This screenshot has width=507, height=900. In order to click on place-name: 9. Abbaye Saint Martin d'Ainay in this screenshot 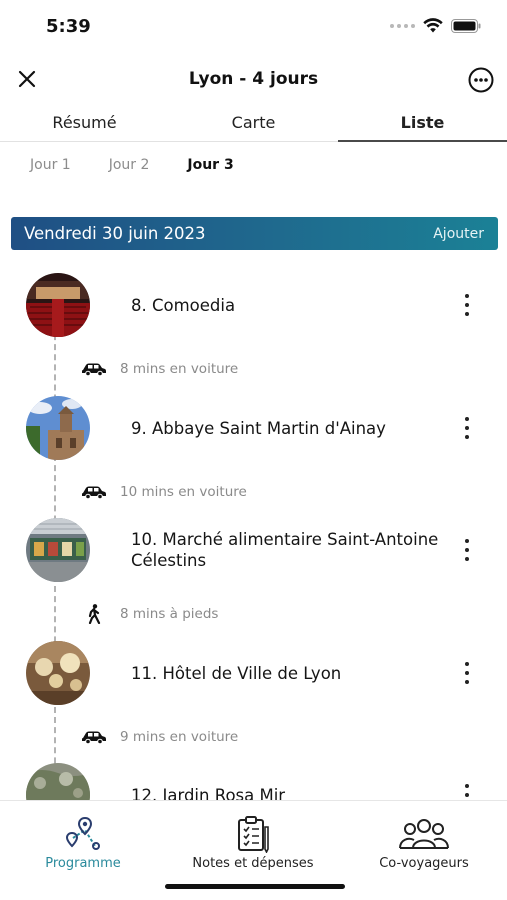, I will do `click(258, 428)`.